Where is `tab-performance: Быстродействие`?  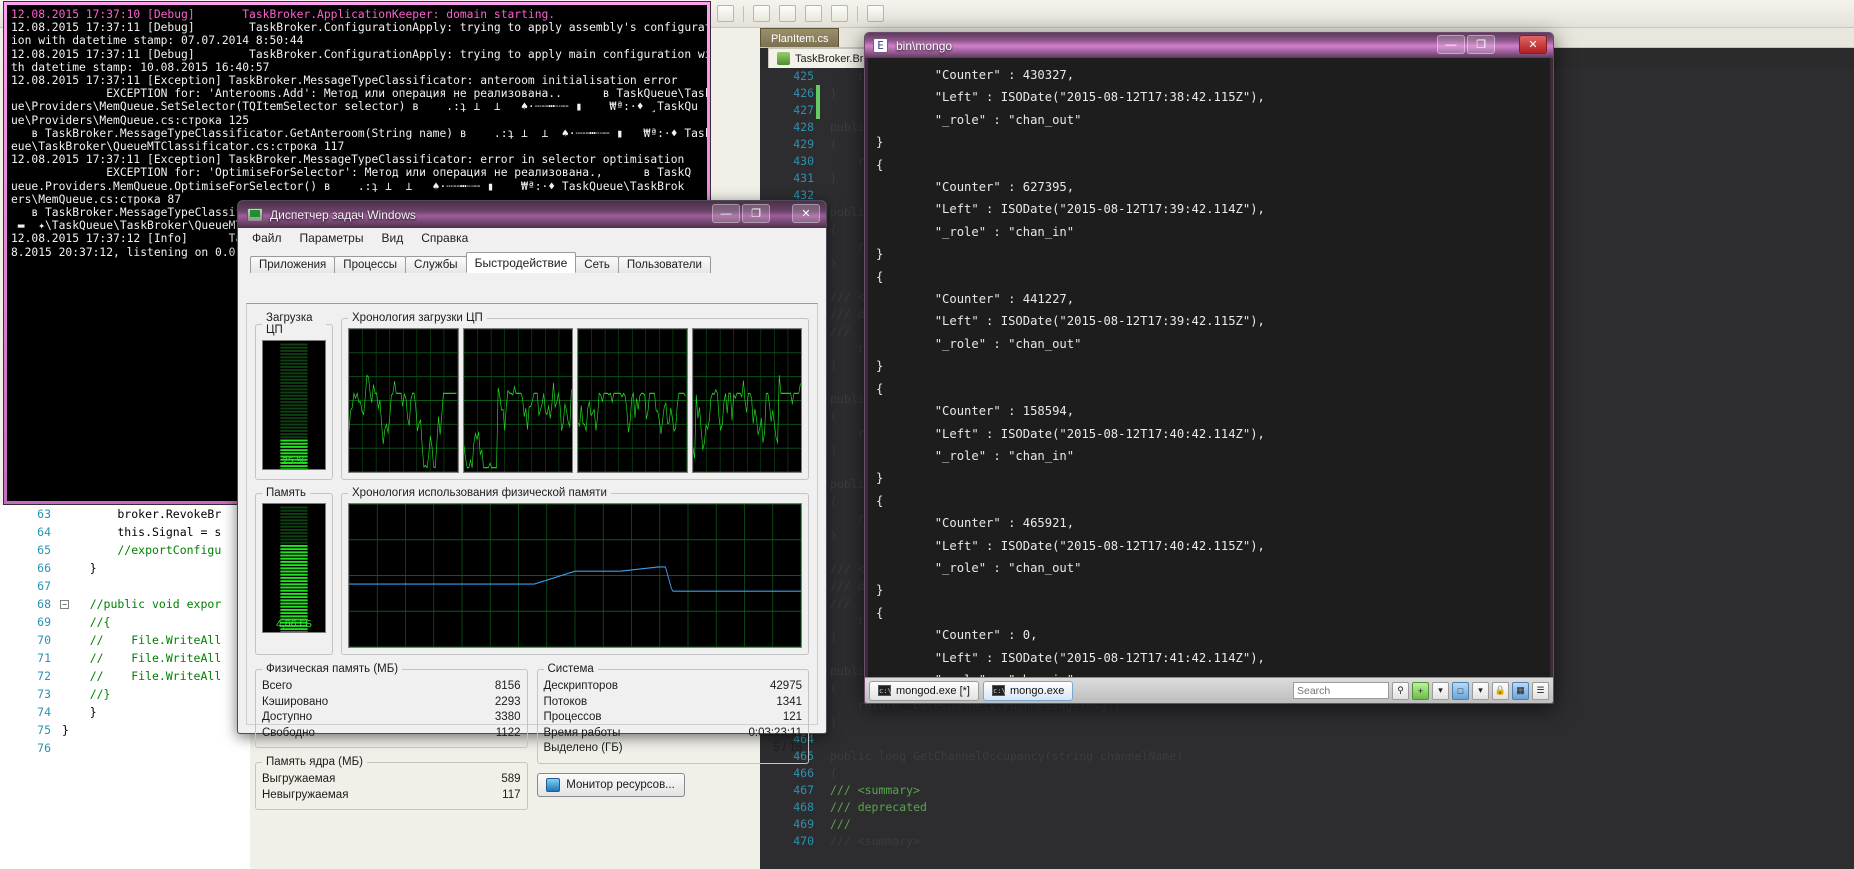 tab-performance: Быстродействие is located at coordinates (521, 262).